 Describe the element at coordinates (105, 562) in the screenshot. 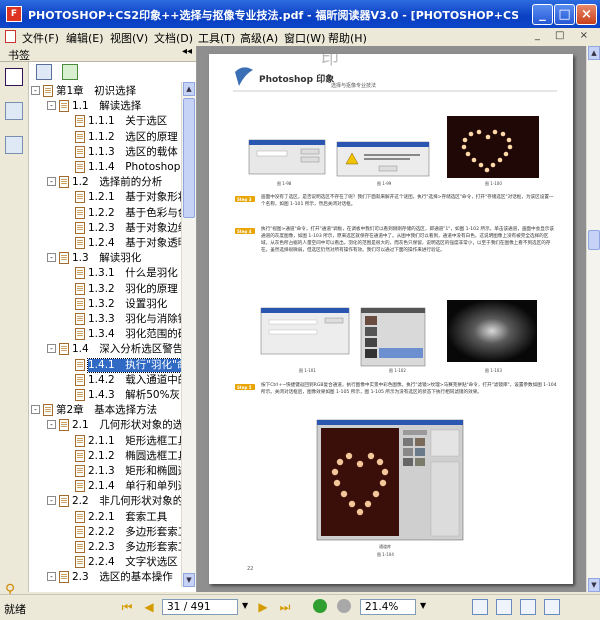

I see `bookmark-item: 2.2.4 文字状选区` at that location.